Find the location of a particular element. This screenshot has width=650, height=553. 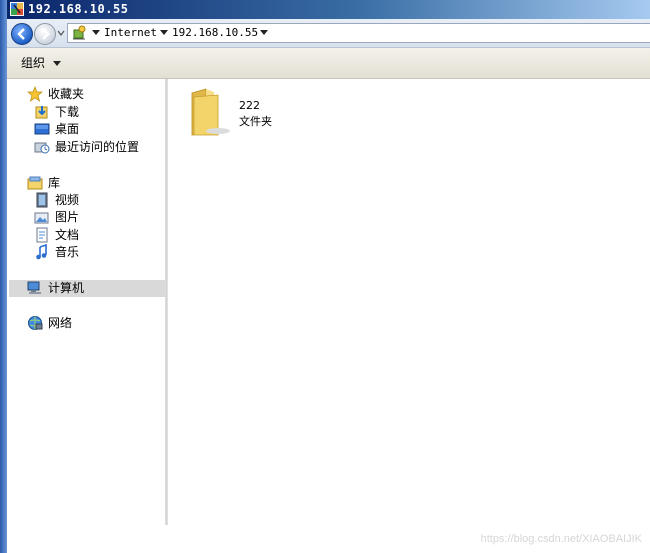

network-icon is located at coordinates (35, 323).